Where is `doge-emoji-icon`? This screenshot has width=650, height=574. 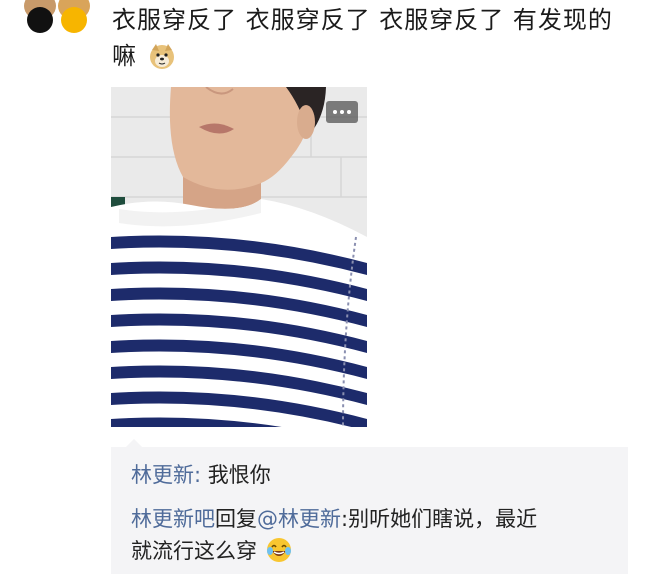 doge-emoji-icon is located at coordinates (162, 56).